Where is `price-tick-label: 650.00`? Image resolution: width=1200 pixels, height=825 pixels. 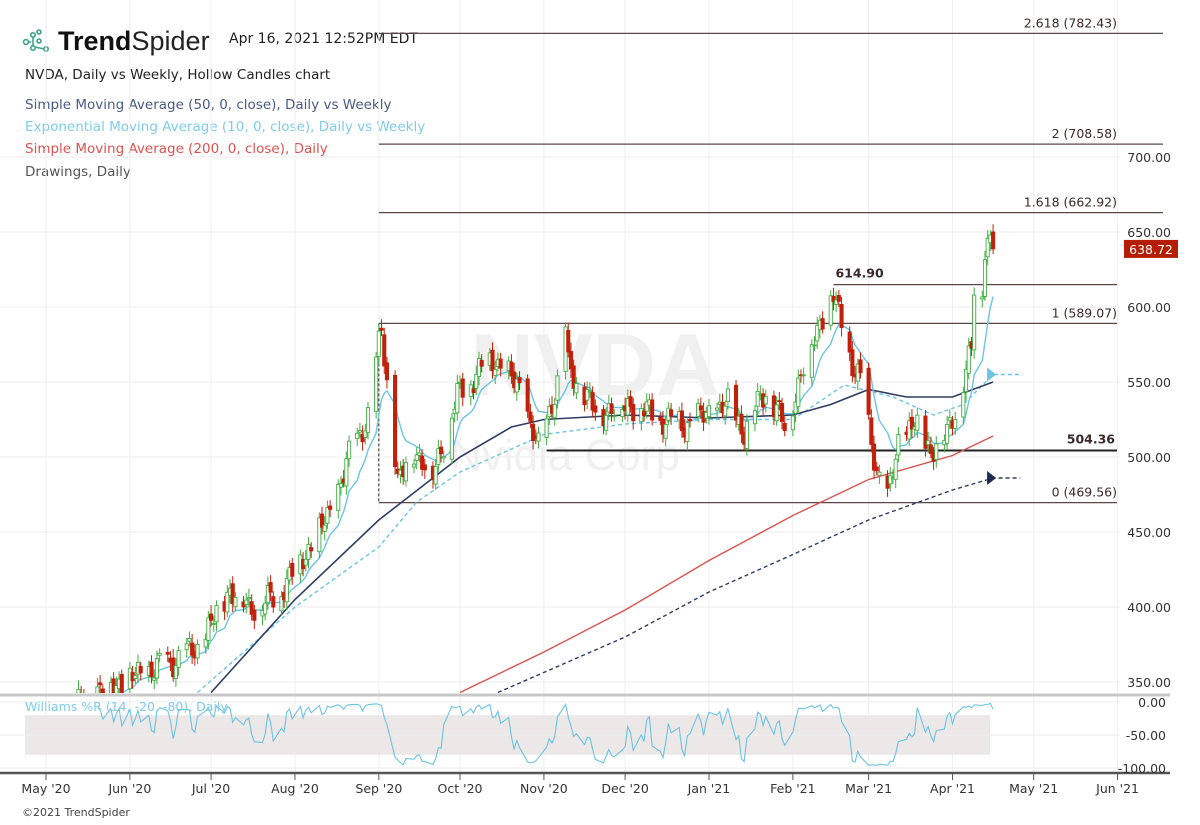
price-tick-label: 650.00 is located at coordinates (1149, 232).